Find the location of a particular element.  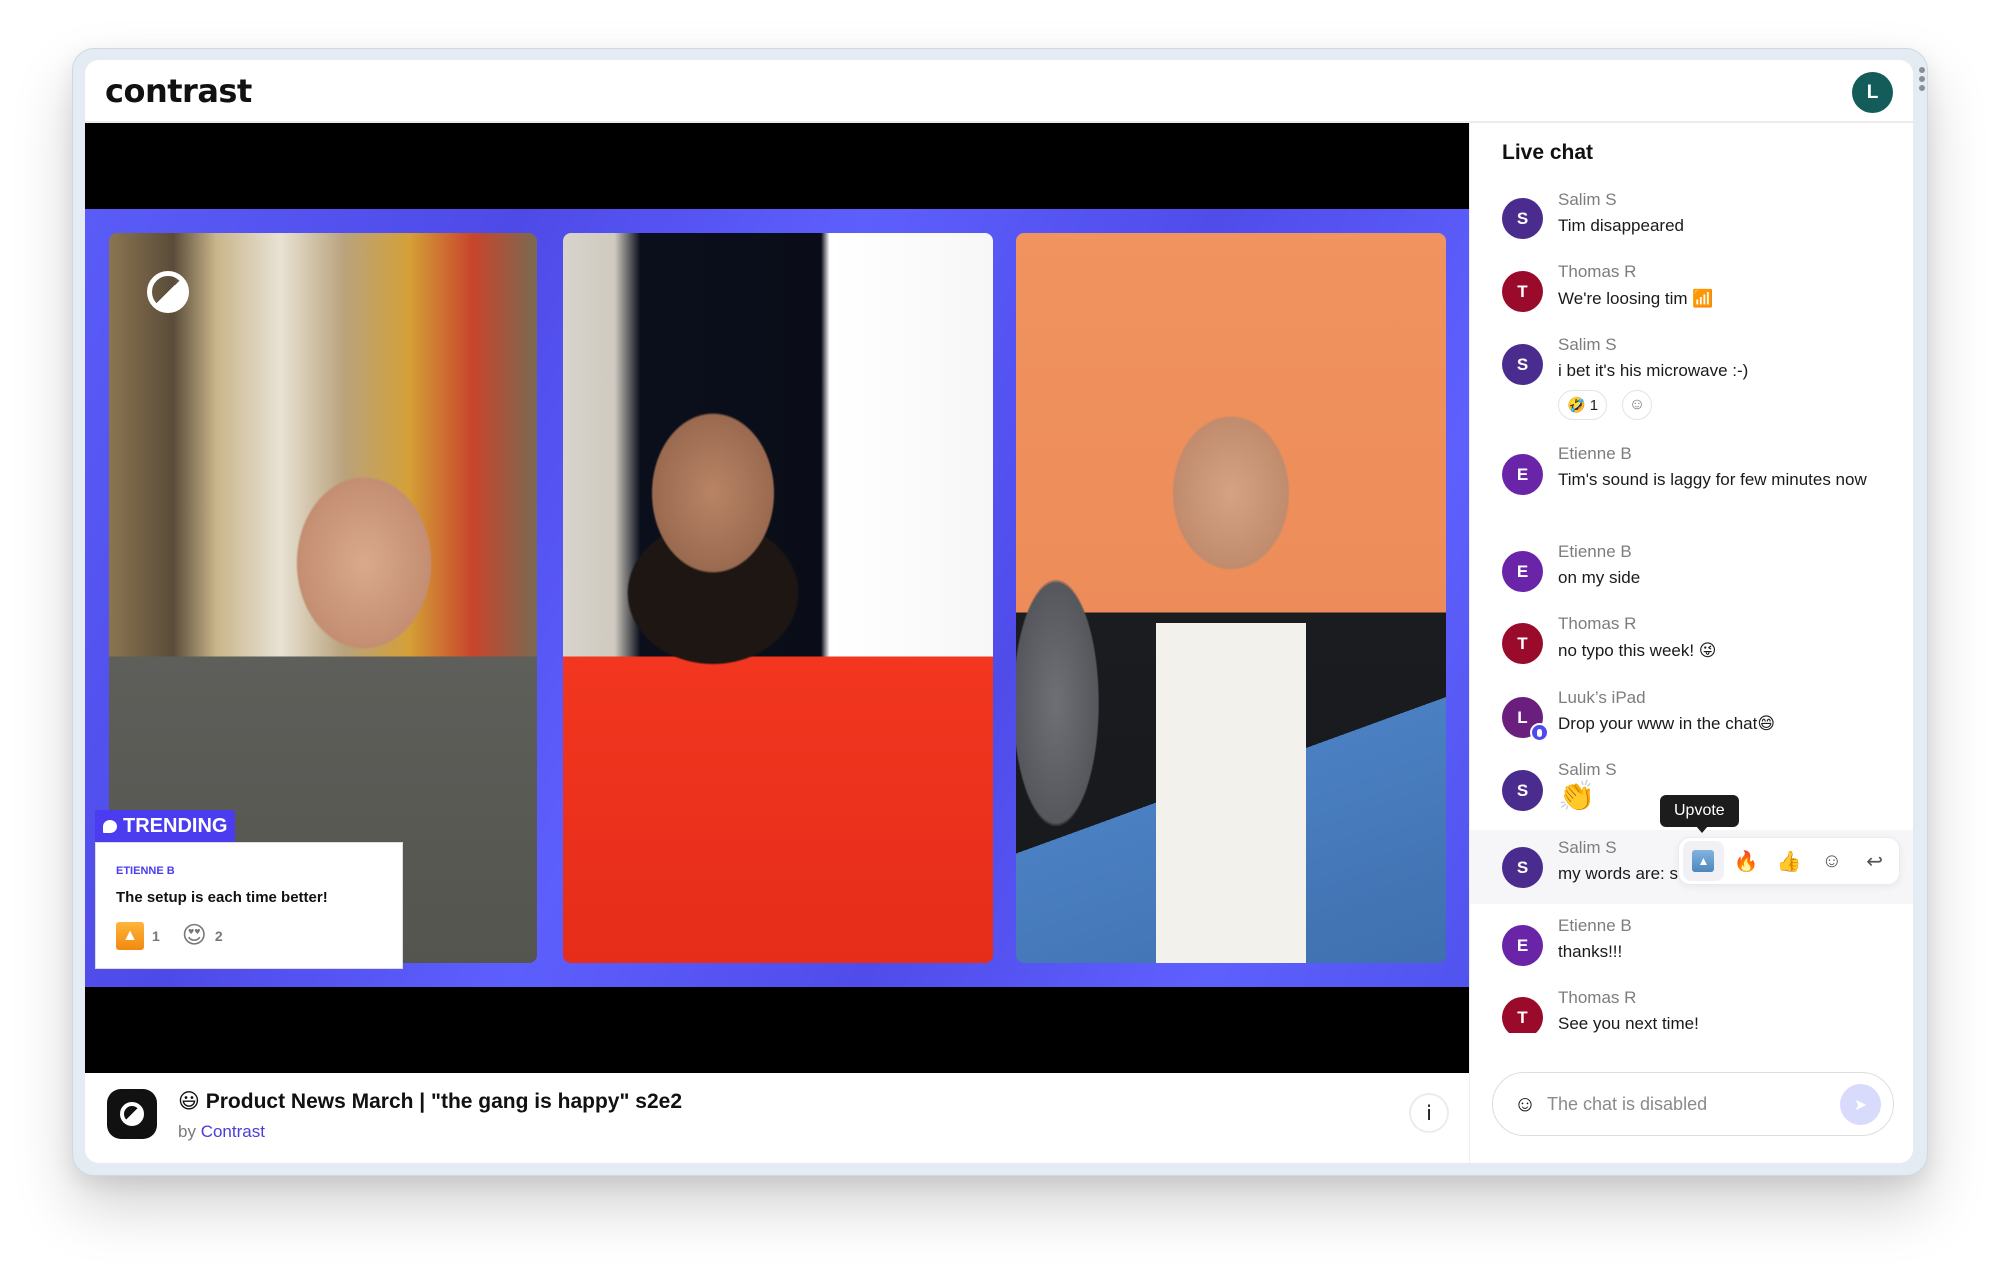

trending-message: The setup is each time better! is located at coordinates (222, 897).